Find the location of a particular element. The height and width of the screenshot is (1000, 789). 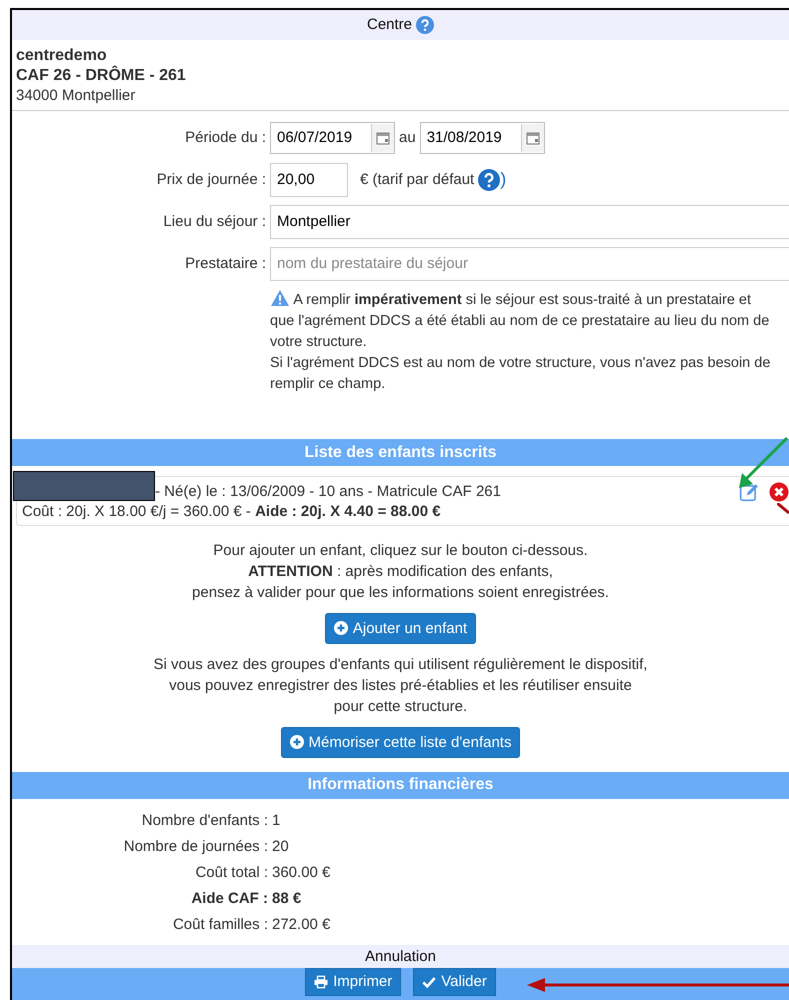

finance-label: Aide CAF : is located at coordinates (229, 898).